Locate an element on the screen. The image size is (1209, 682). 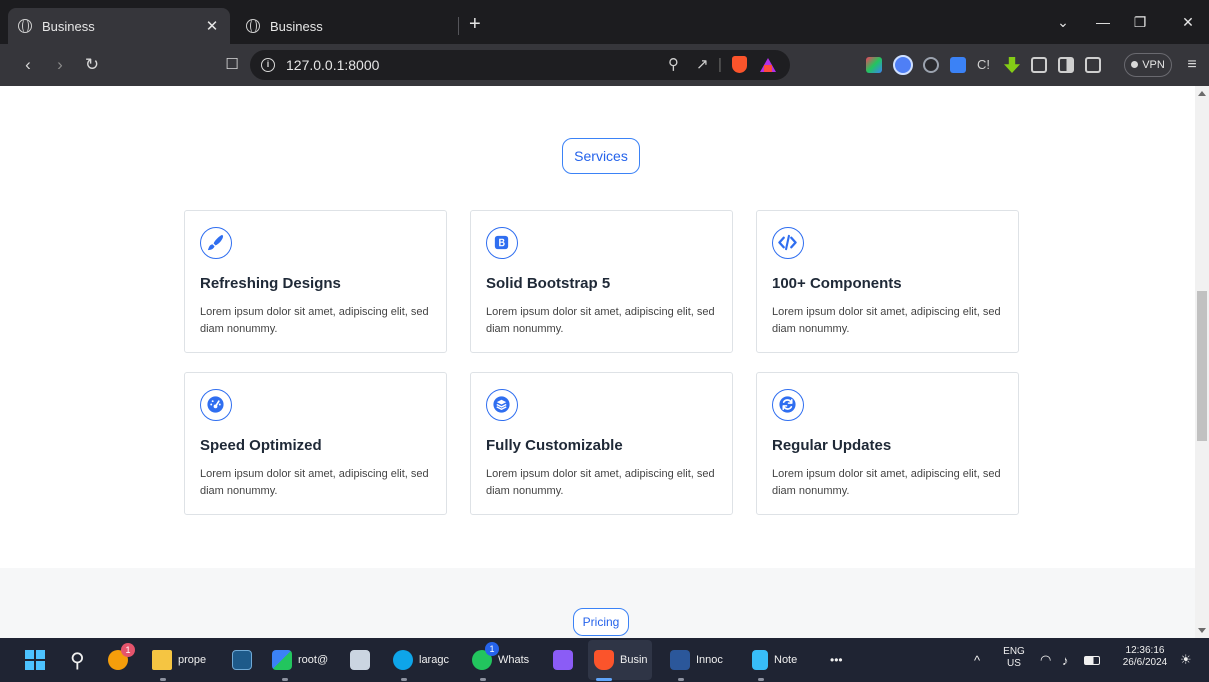
extension-download-icon is located at coordinates (1012, 65).